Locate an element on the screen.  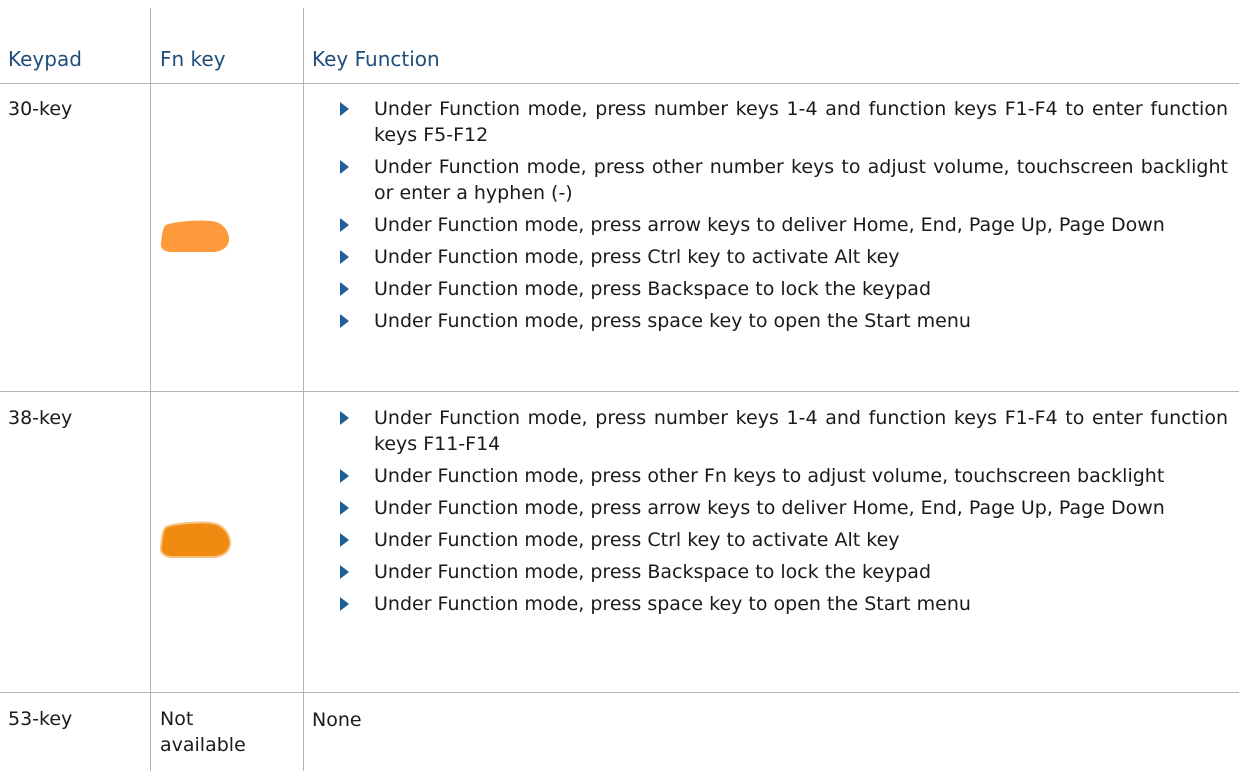
header-keypad: Keypad is located at coordinates (45, 59).